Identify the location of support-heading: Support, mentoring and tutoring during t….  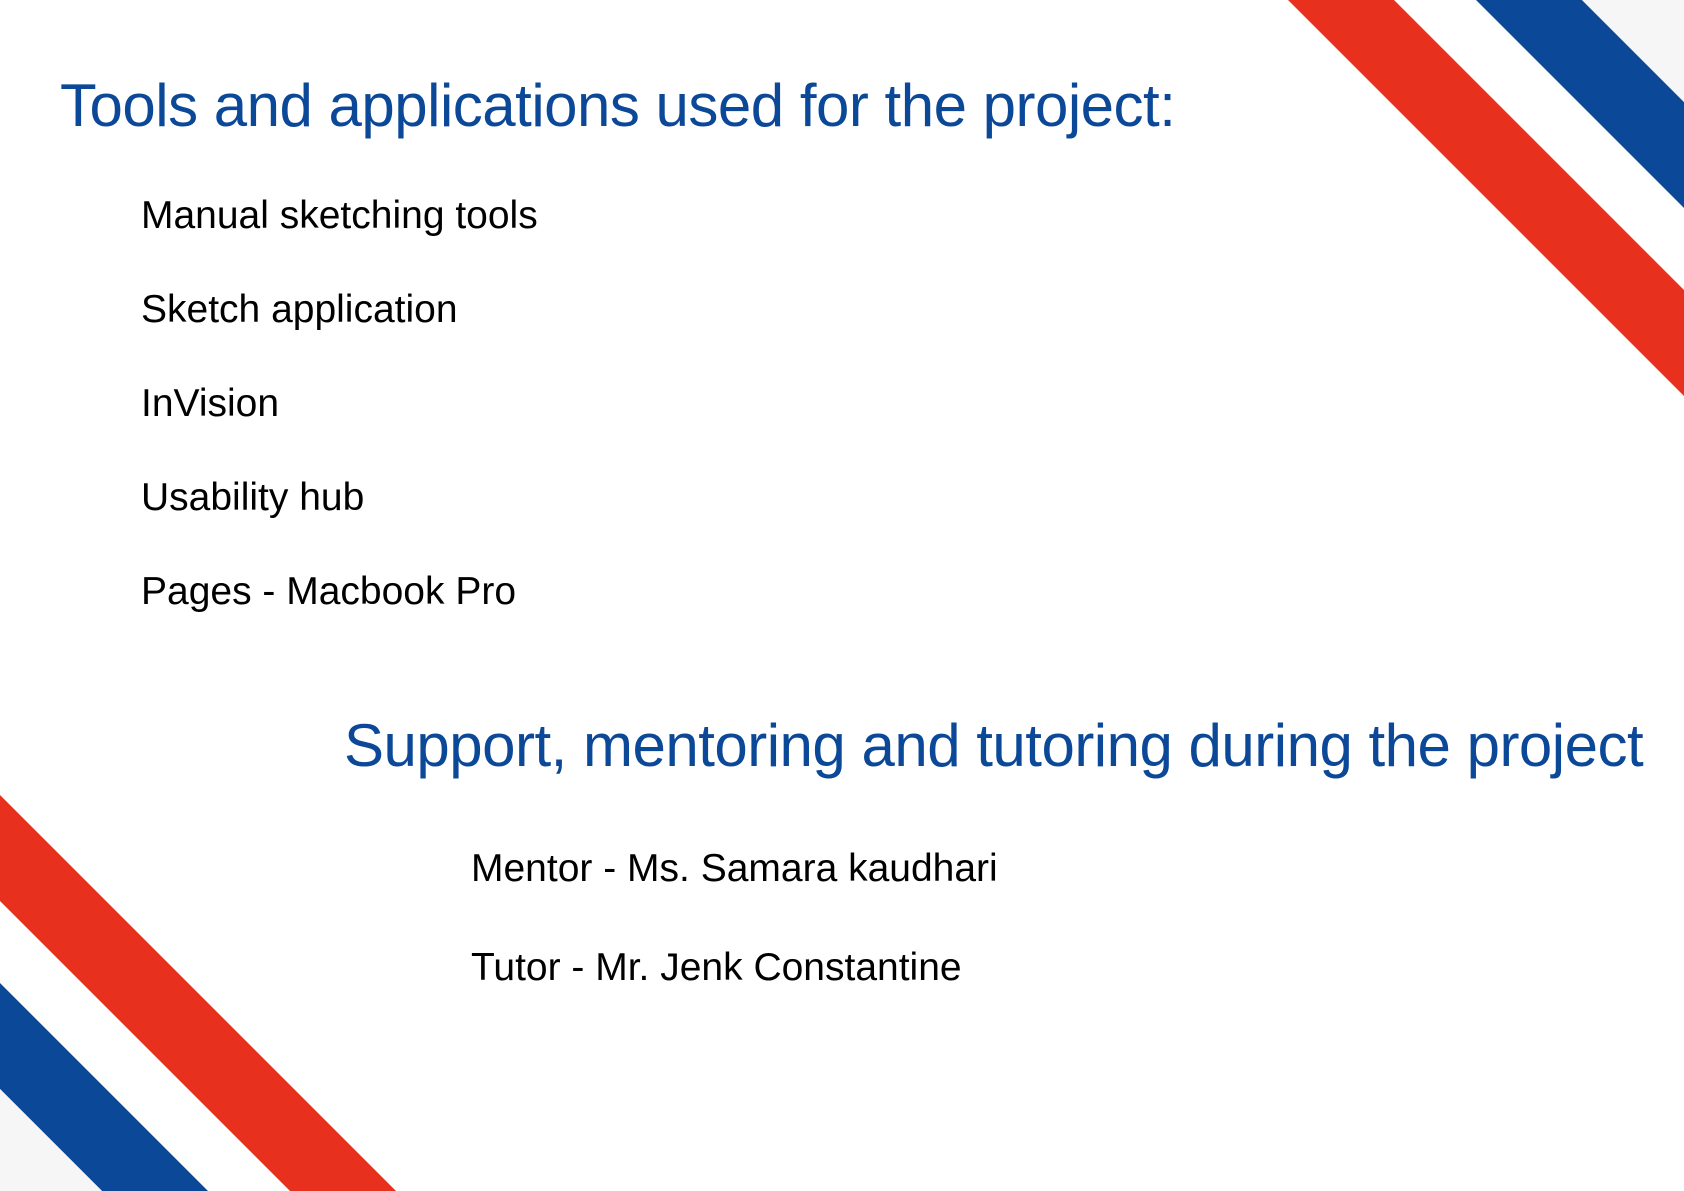
(994, 745).